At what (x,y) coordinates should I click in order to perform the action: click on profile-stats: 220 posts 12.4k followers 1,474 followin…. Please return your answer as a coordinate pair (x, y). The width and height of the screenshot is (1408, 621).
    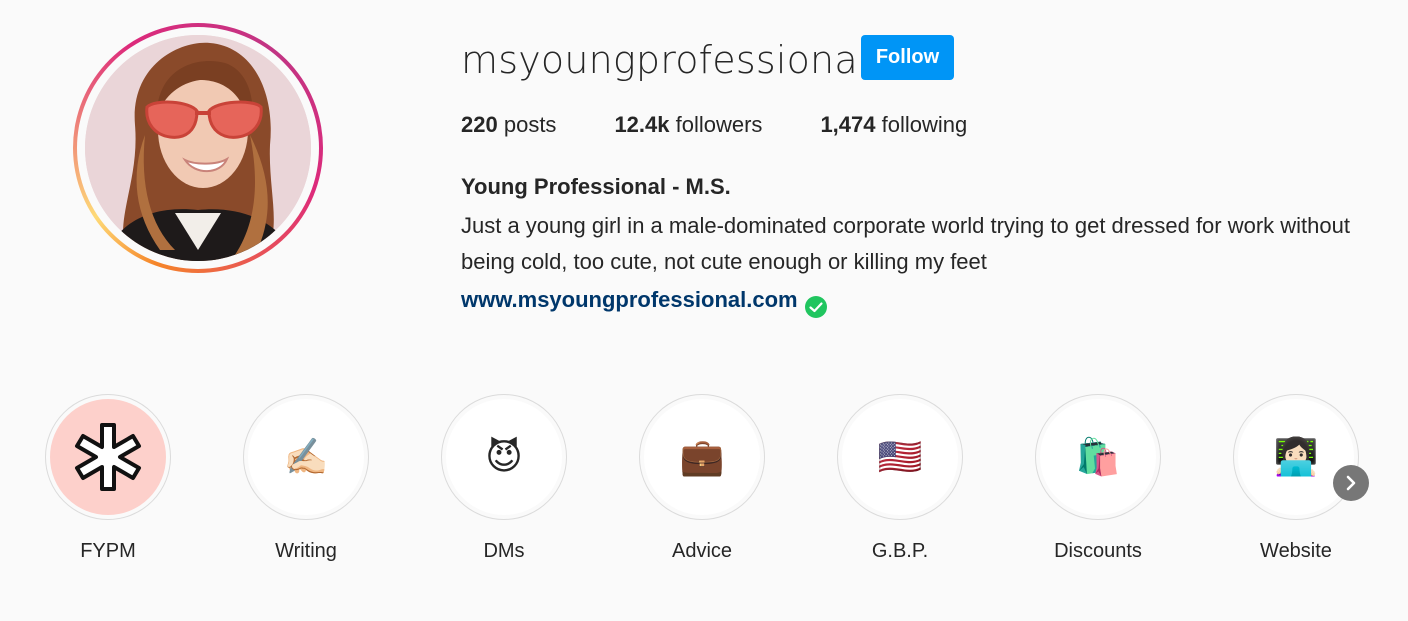
    Looking at the image, I should click on (743, 125).